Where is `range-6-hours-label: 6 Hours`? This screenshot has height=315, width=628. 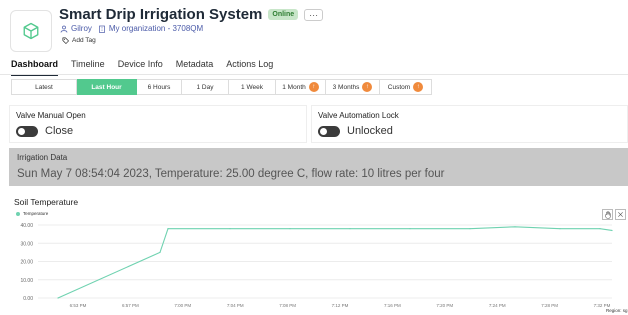 range-6-hours-label: 6 Hours is located at coordinates (159, 87).